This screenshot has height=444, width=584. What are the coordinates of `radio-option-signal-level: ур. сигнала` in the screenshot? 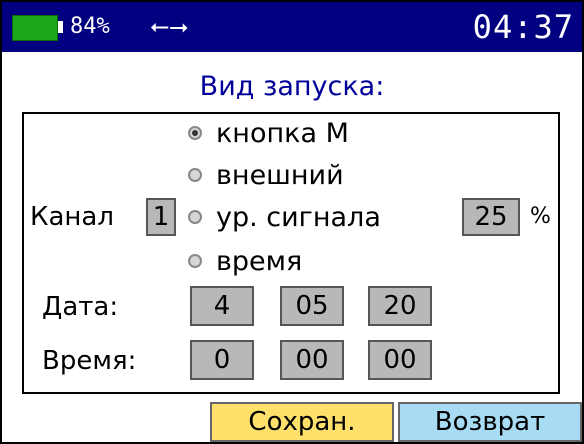 It's located at (284, 217).